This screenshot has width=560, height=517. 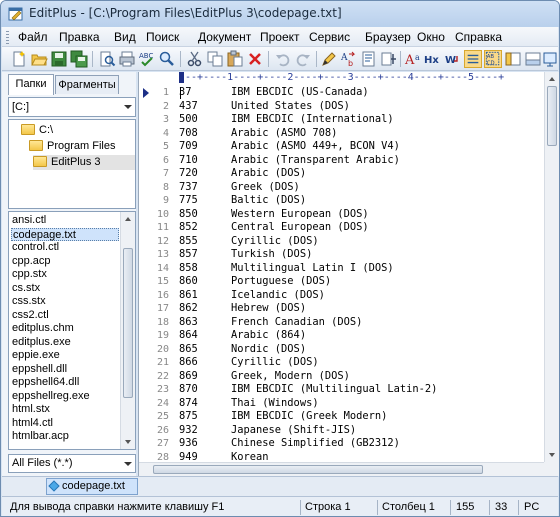 What do you see at coordinates (162, 254) in the screenshot?
I see `line-number: 13` at bounding box center [162, 254].